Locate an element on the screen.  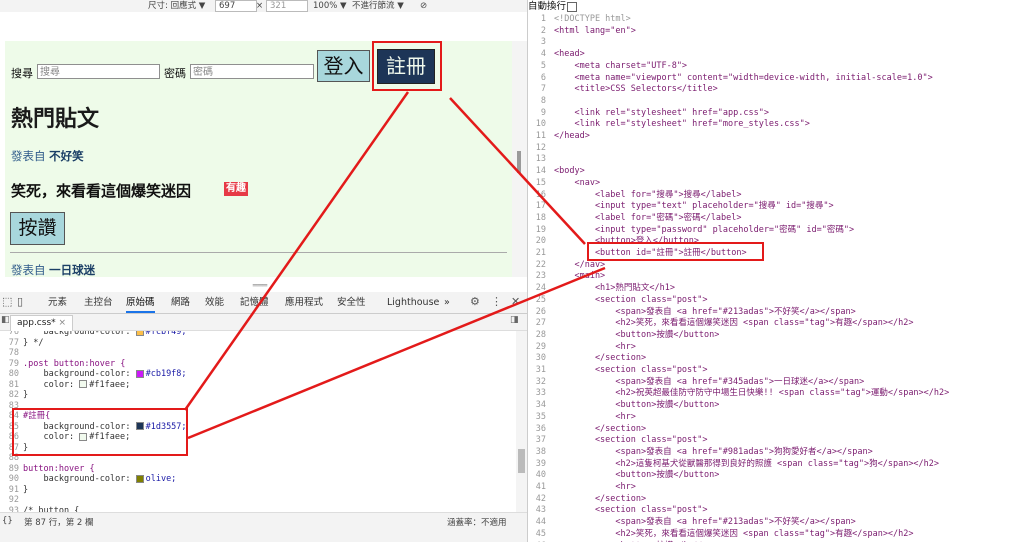
tab-network: 網路 is located at coordinates (180, 302).